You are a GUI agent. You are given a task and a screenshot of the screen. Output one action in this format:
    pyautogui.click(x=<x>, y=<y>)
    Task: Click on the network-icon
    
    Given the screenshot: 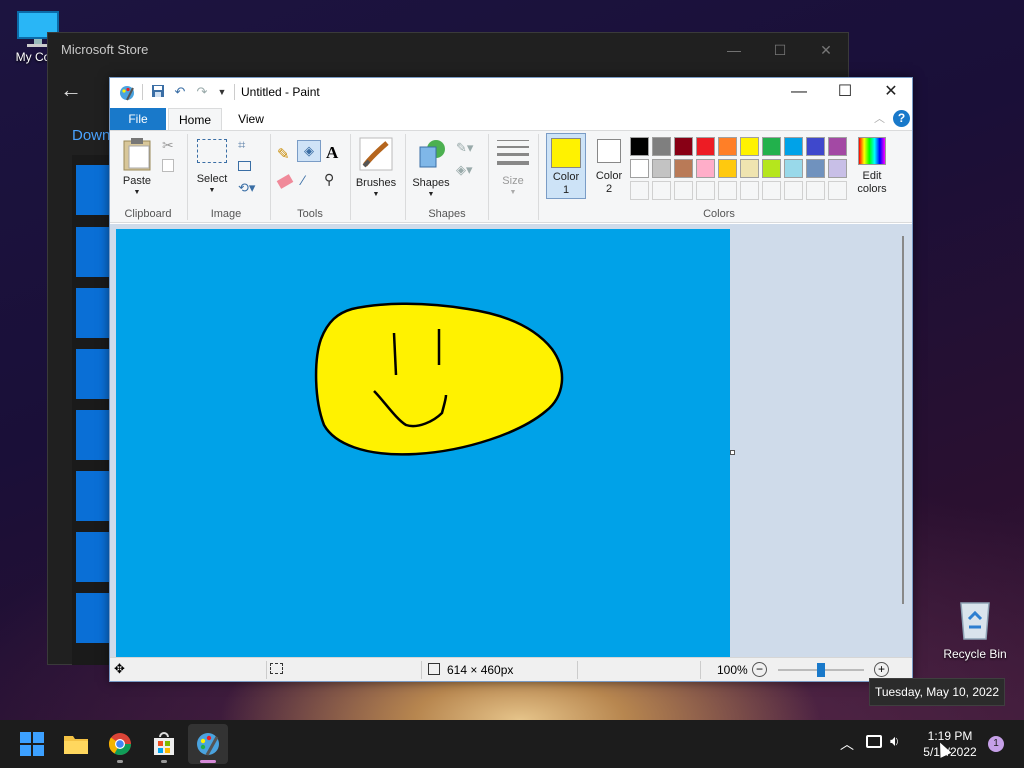 What is the action you would take?
    pyautogui.click(x=874, y=741)
    